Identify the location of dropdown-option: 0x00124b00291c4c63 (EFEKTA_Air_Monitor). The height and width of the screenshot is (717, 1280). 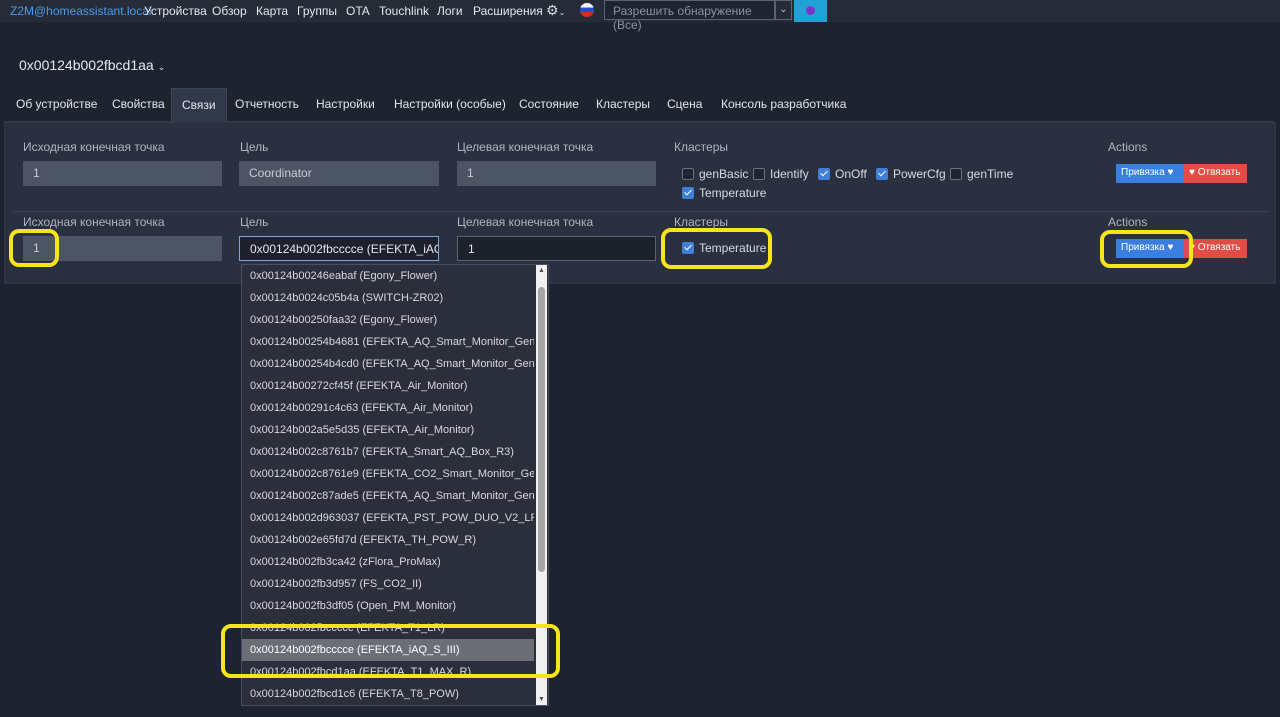
(388, 408).